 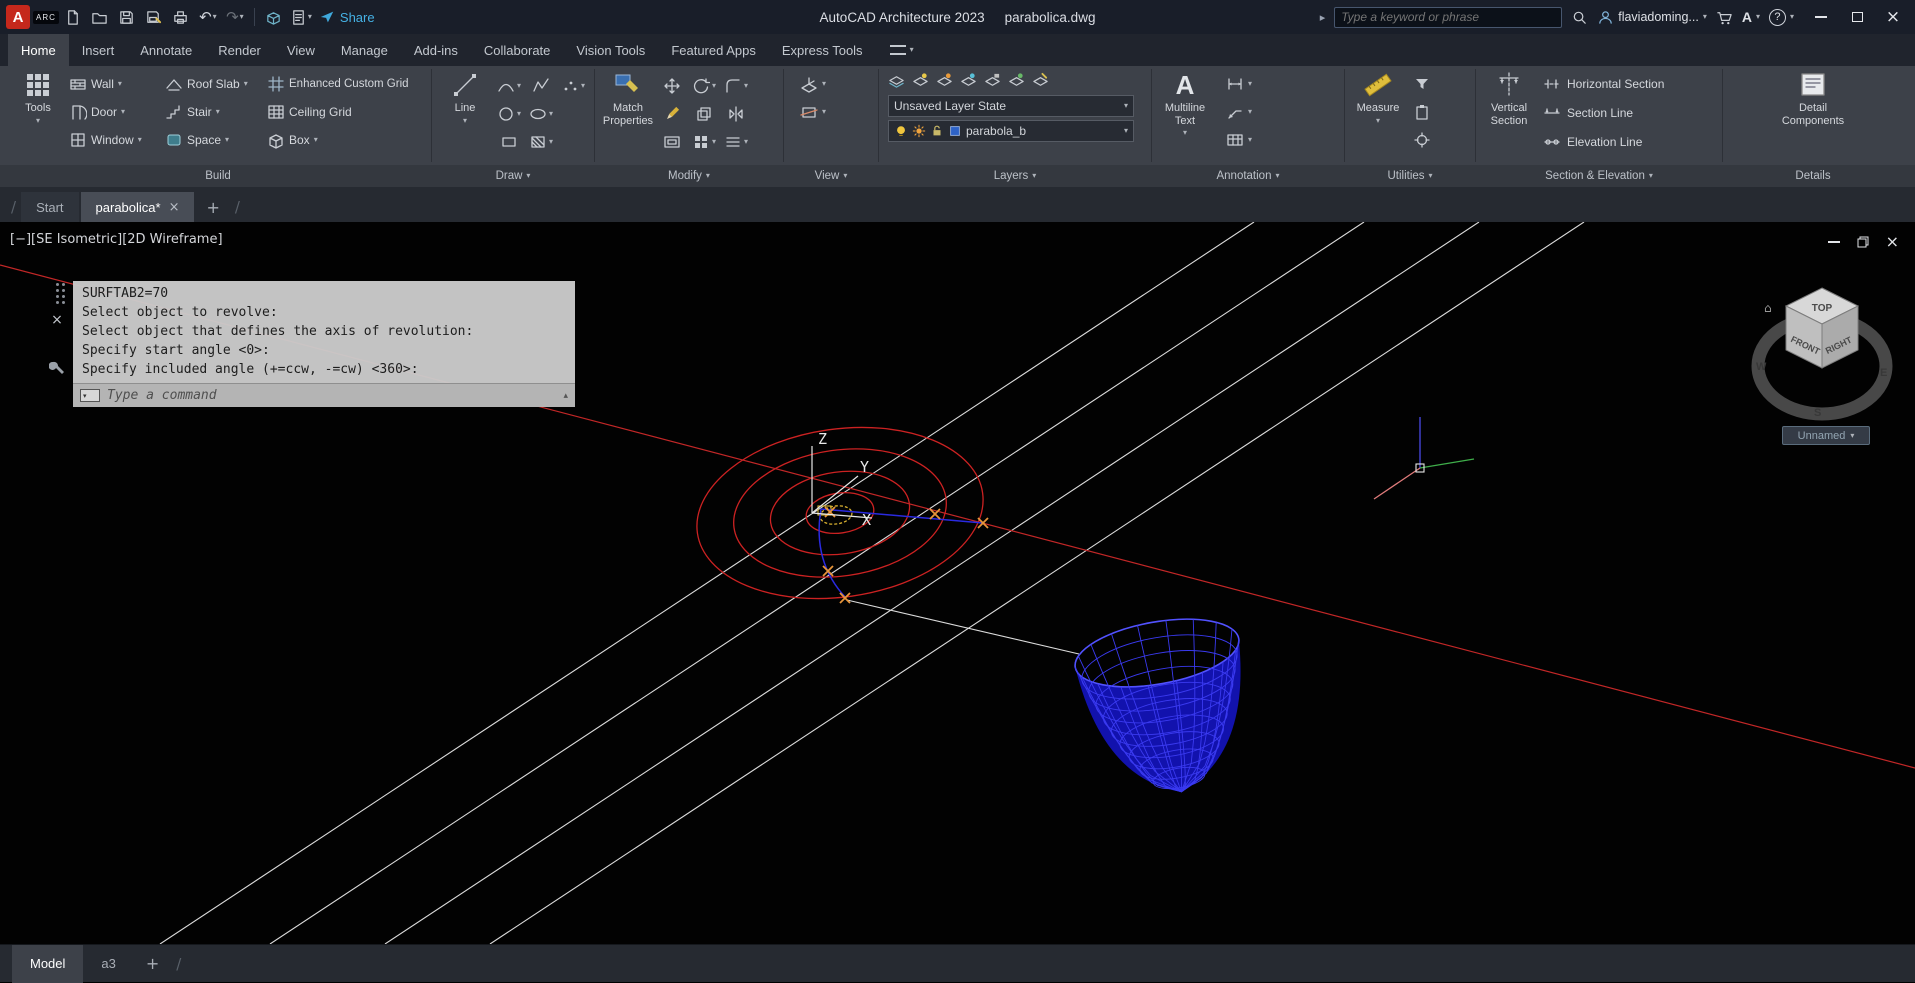 What do you see at coordinates (1040, 80) in the screenshot?
I see `layer-match-icon` at bounding box center [1040, 80].